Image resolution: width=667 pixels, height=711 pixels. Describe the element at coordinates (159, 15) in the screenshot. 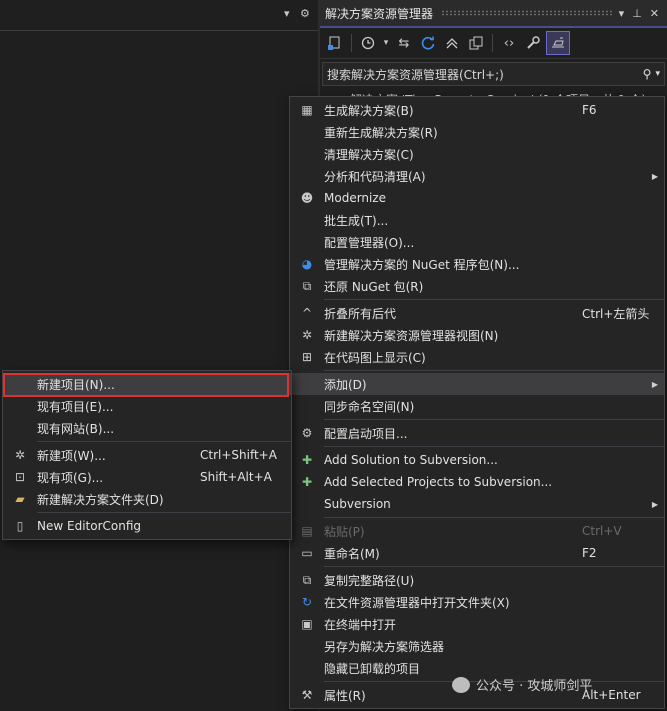

I see `editor-tab-bar: ▾ ⚙` at that location.